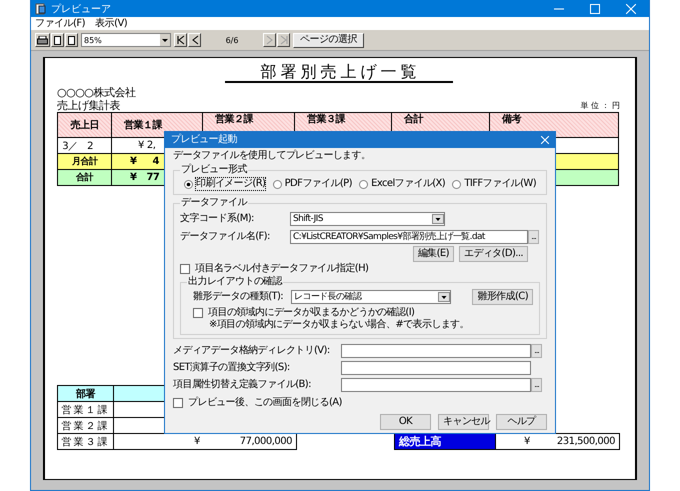 The width and height of the screenshot is (680, 491). Describe the element at coordinates (502, 297) in the screenshot. I see `create-template-button: 雛形作成(C)` at that location.